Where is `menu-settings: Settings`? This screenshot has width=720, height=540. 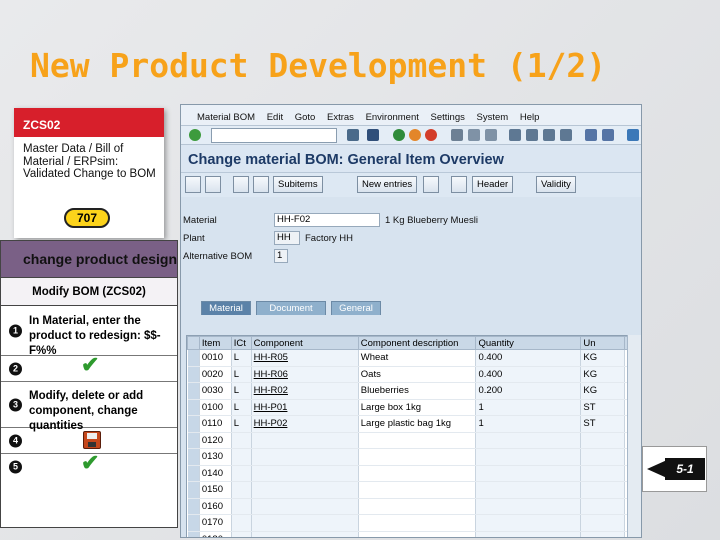 menu-settings: Settings is located at coordinates (448, 117).